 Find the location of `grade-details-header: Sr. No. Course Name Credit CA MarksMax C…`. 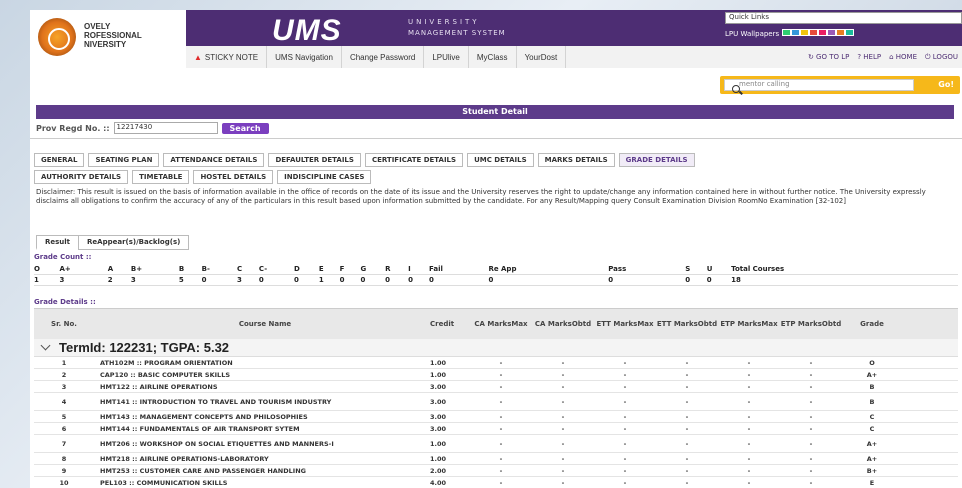

grade-details-header: Sr. No. Course Name Credit CA MarksMax C… is located at coordinates (496, 323).